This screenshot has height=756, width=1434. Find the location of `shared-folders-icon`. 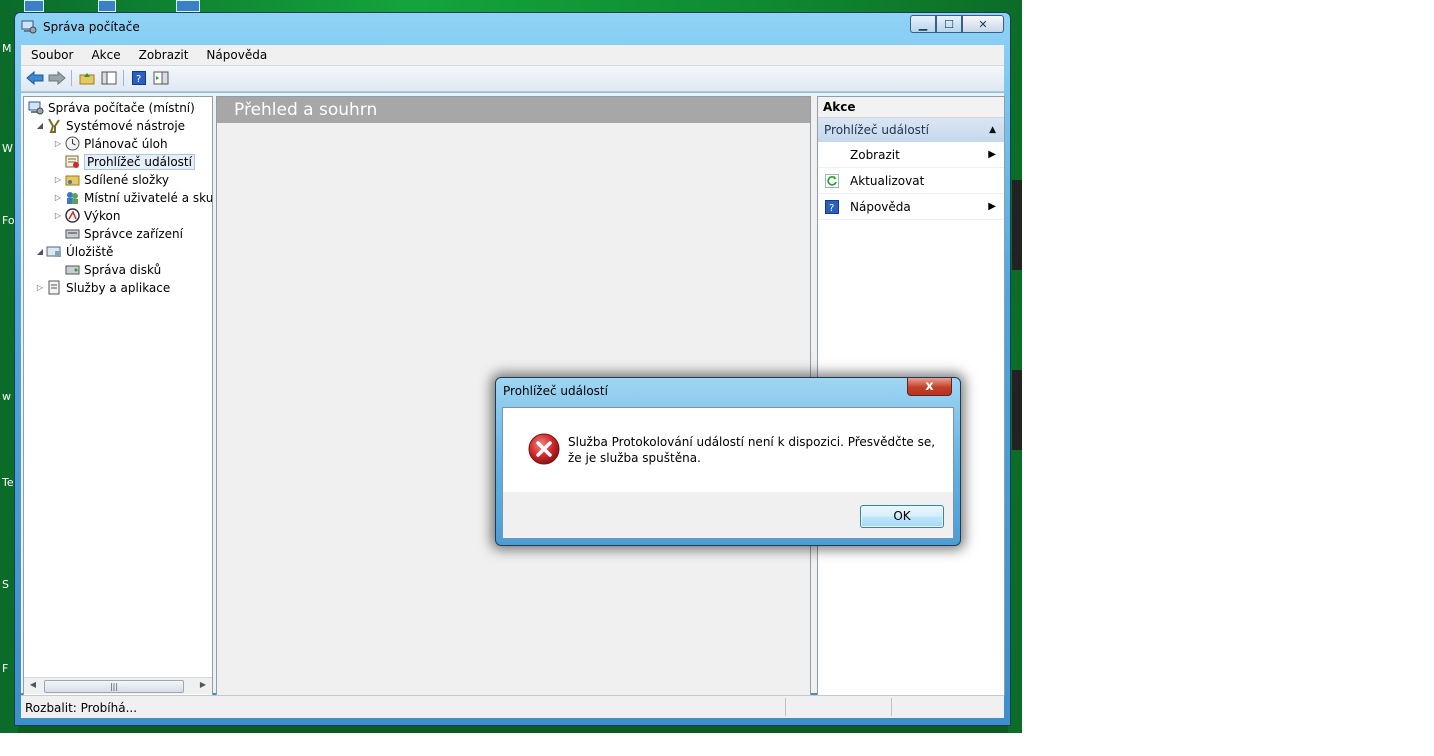

shared-folders-icon is located at coordinates (72, 179).